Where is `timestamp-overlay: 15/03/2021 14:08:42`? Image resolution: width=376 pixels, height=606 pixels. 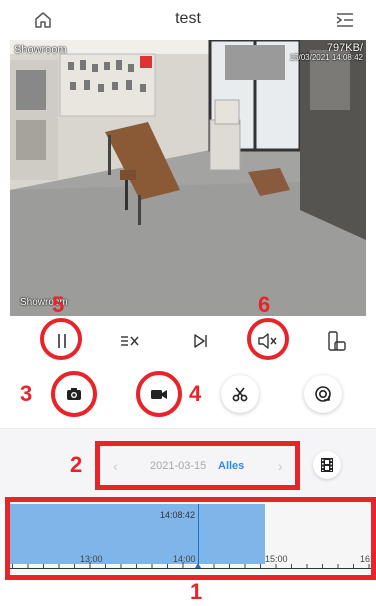
timestamp-overlay: 15/03/2021 14:08:42 is located at coordinates (326, 57).